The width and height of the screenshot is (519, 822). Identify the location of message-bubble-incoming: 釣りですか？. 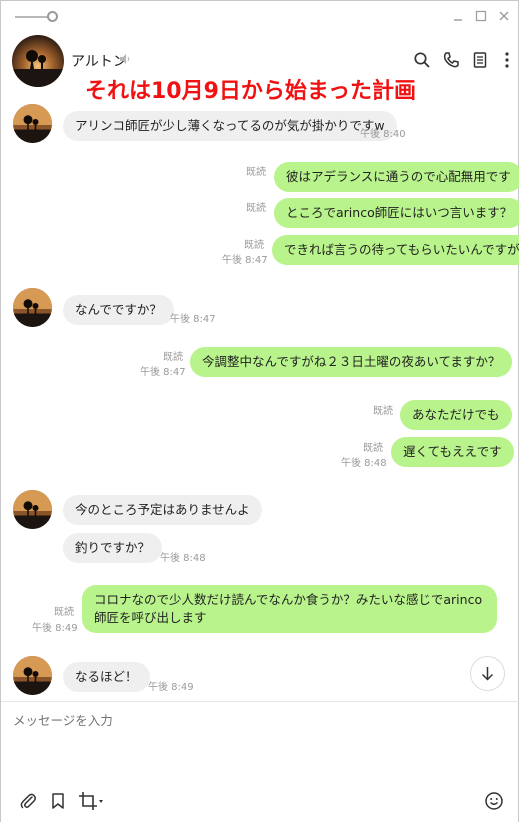
(113, 548).